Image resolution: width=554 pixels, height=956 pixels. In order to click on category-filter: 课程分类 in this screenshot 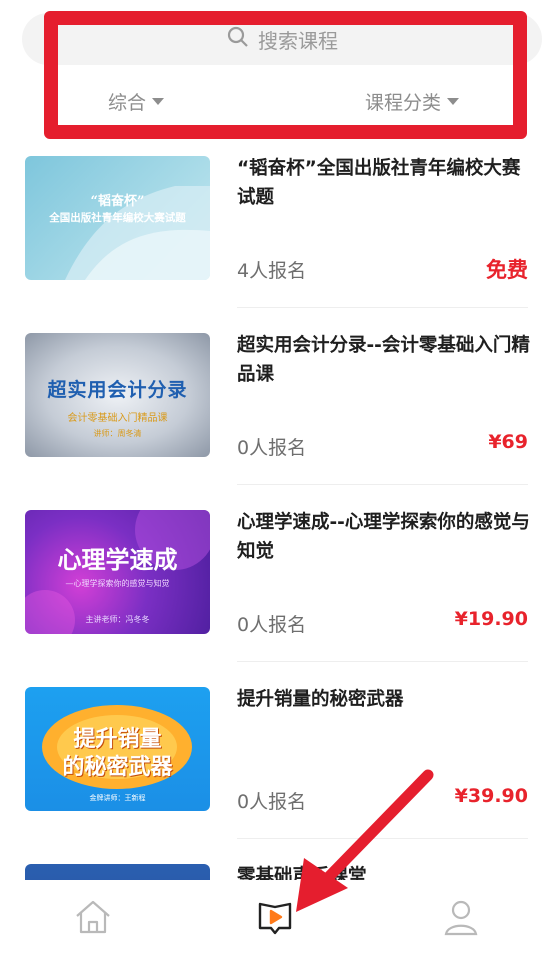, I will do `click(412, 101)`.